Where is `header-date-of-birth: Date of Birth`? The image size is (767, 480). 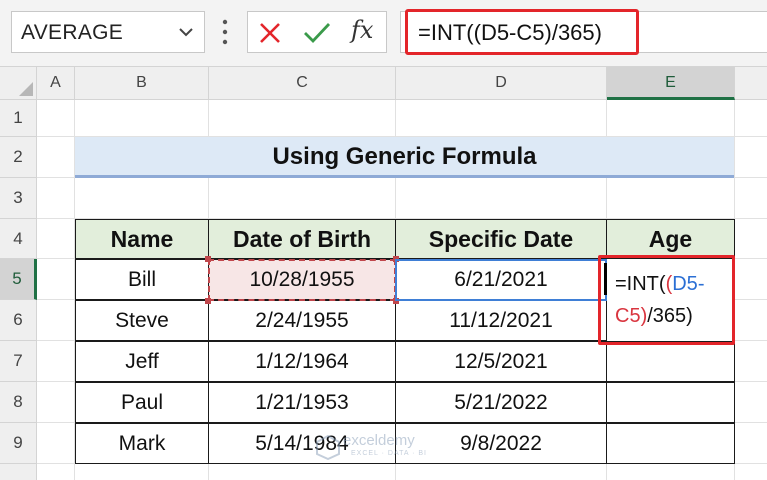
header-date-of-birth: Date of Birth is located at coordinates (302, 239).